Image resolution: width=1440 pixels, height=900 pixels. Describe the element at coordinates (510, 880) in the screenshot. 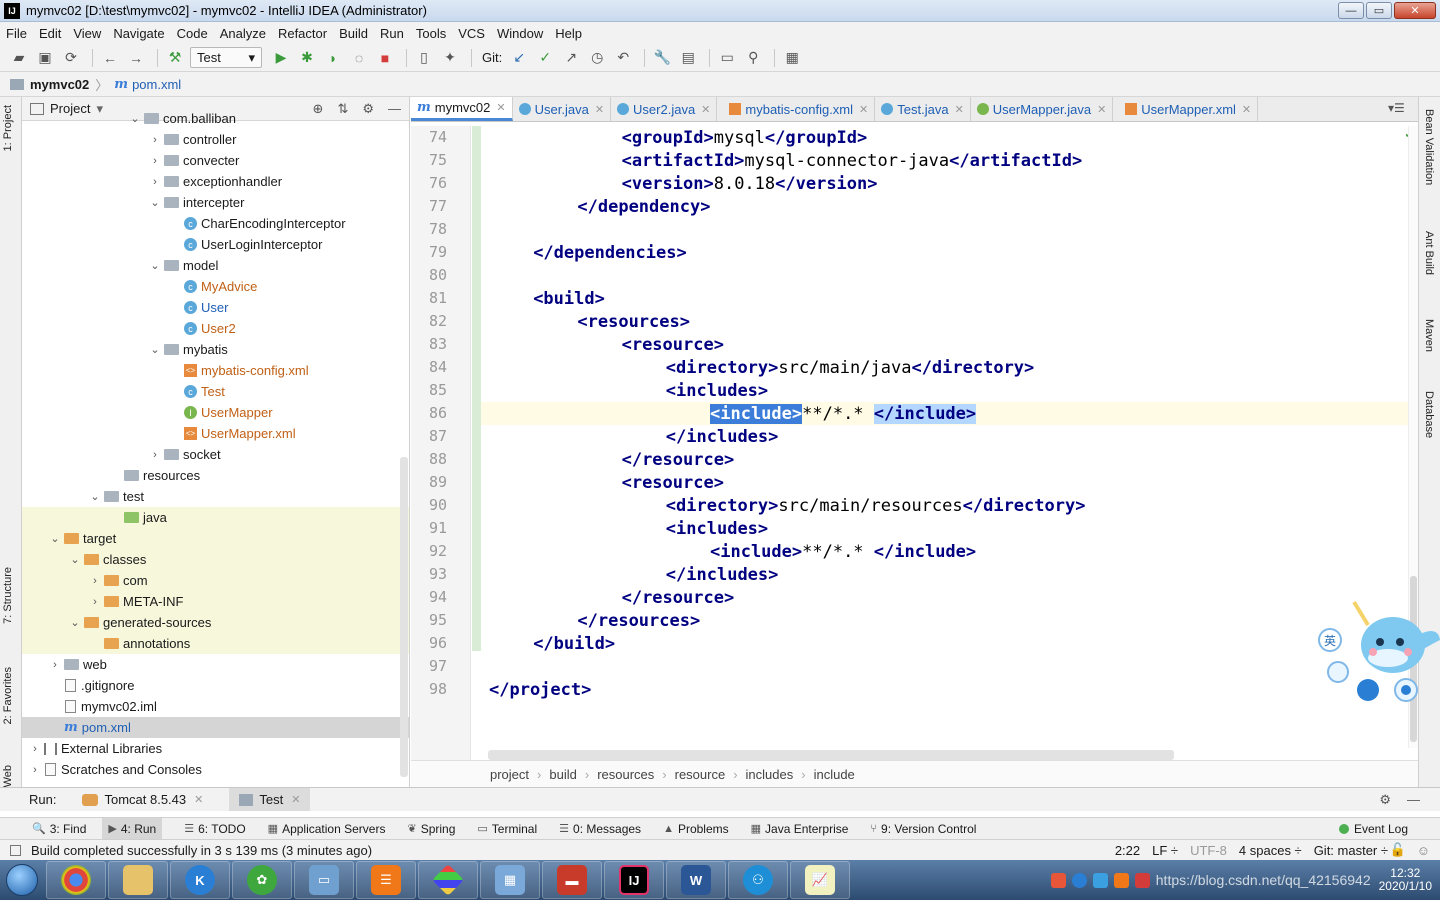

I see `taskbar-app-network: ▦` at that location.